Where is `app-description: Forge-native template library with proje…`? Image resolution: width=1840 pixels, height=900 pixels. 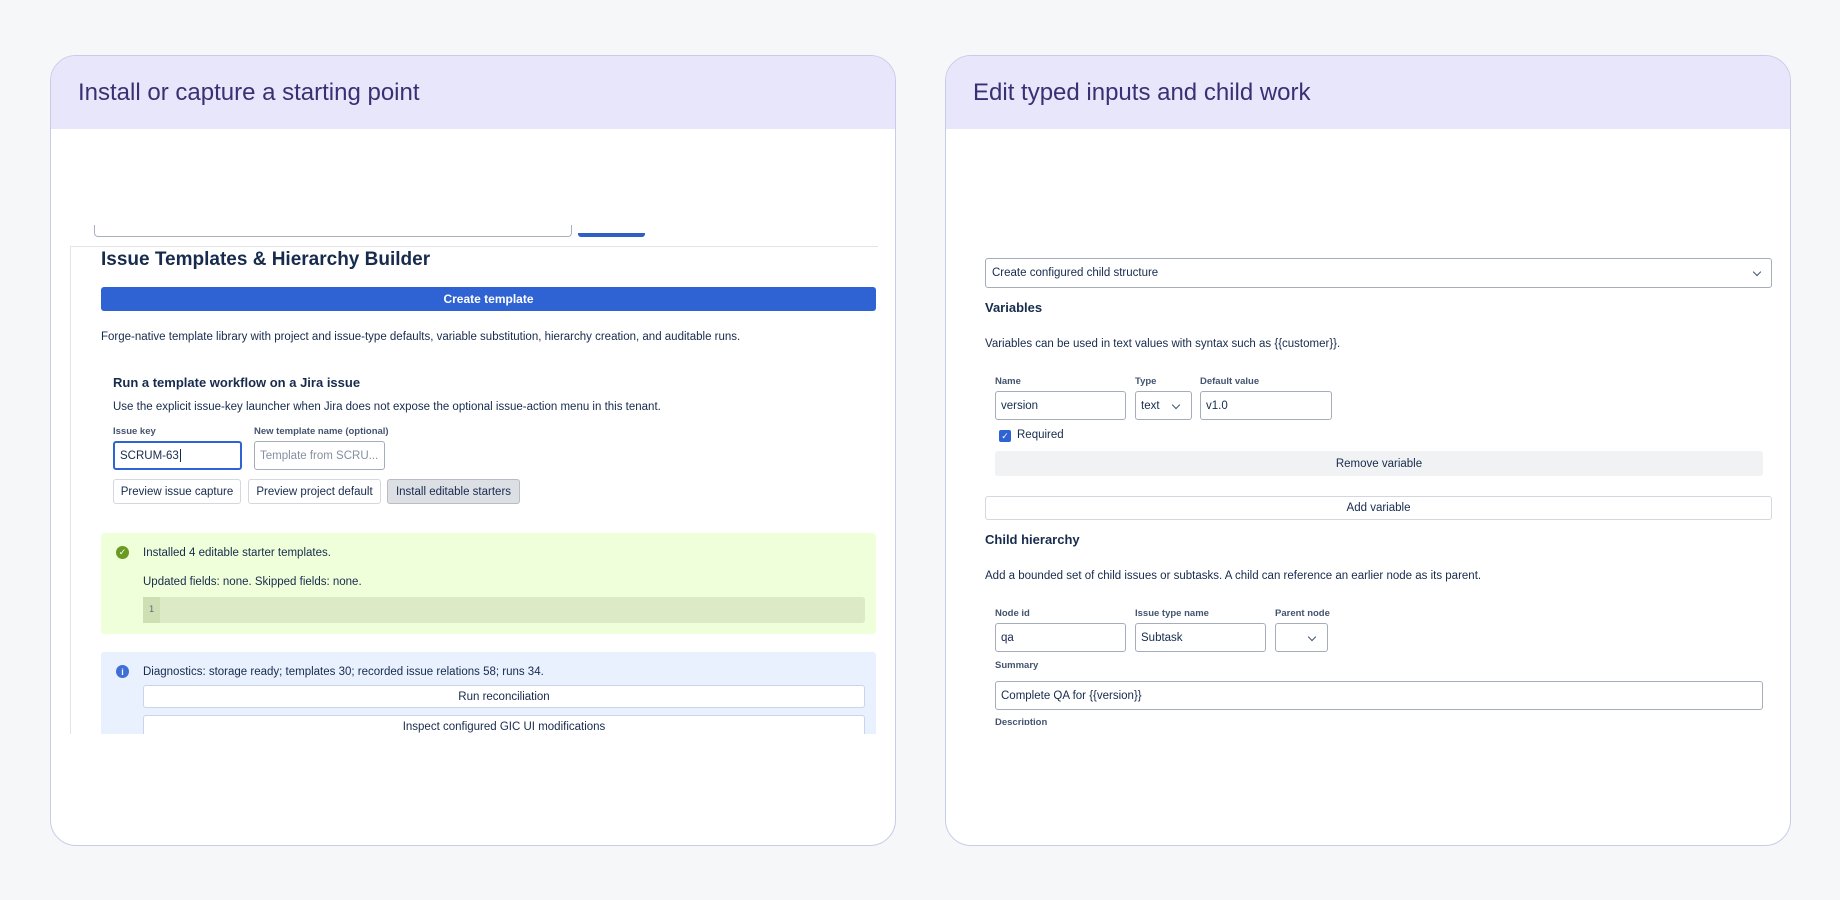
app-description: Forge-native template library with proje… is located at coordinates (421, 337).